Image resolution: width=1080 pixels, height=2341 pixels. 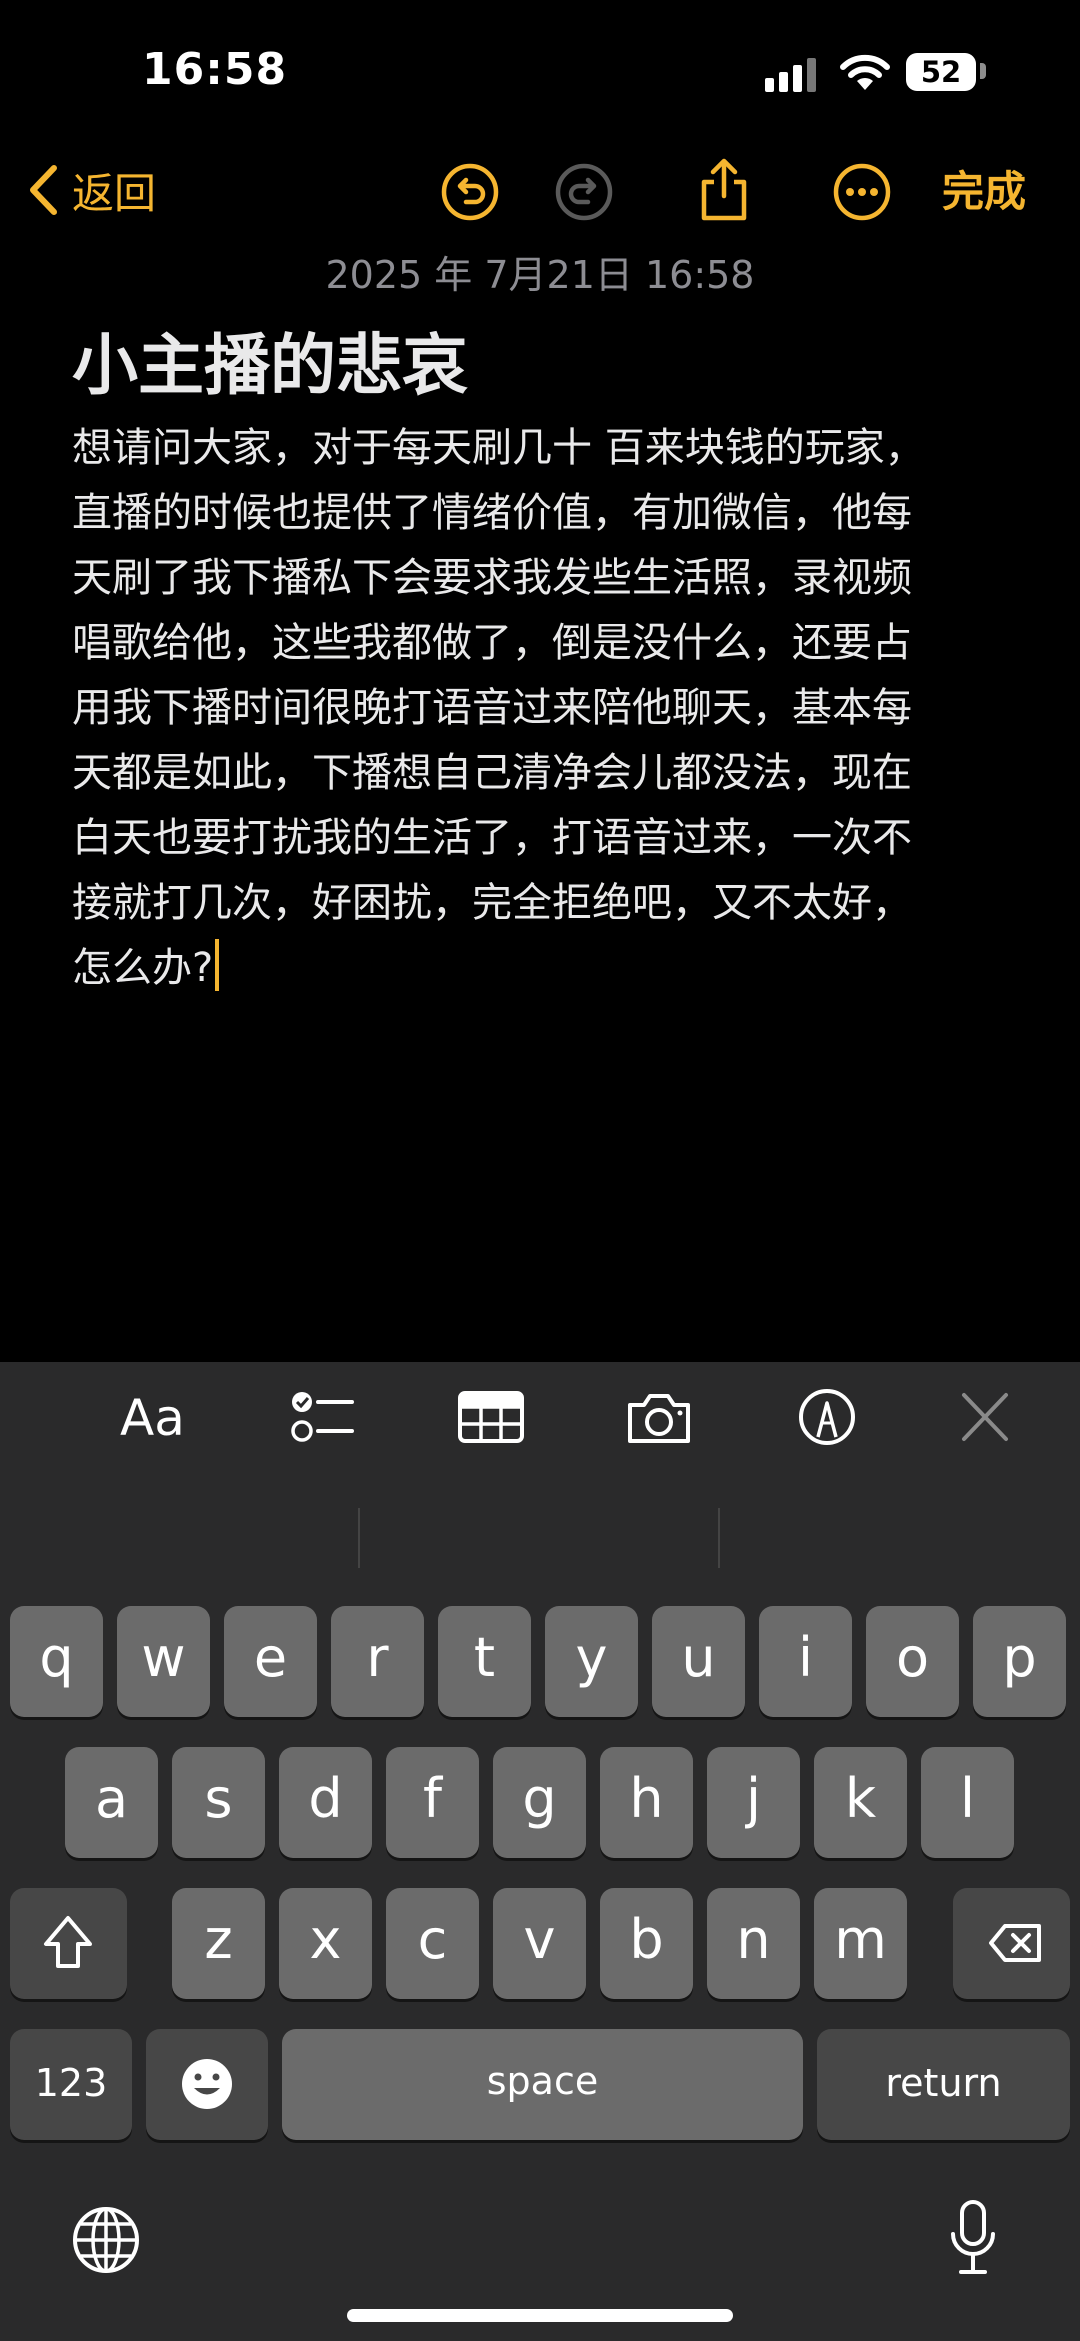 What do you see at coordinates (491, 1417) in the screenshot?
I see `table-icon` at bounding box center [491, 1417].